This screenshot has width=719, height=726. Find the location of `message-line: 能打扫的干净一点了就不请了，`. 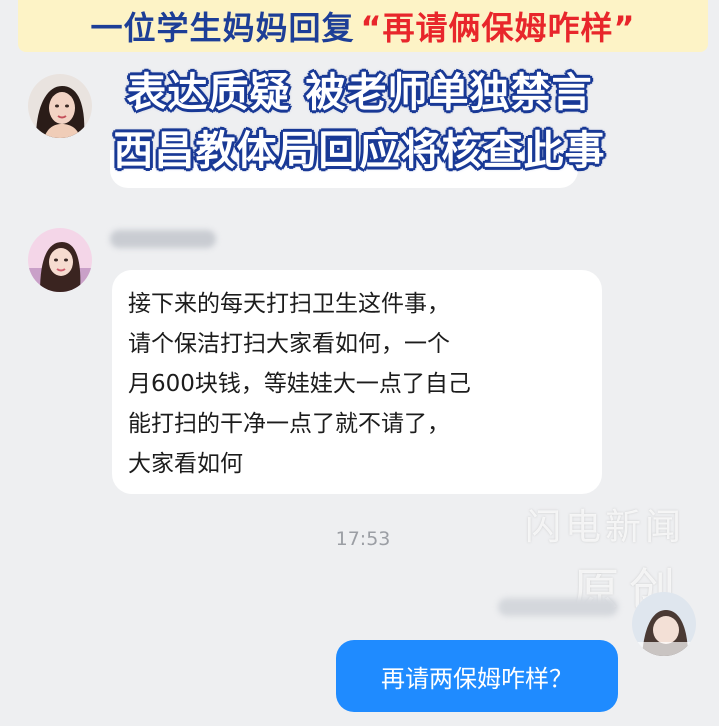

message-line: 能打扫的干净一点了就不请了， is located at coordinates (289, 424).